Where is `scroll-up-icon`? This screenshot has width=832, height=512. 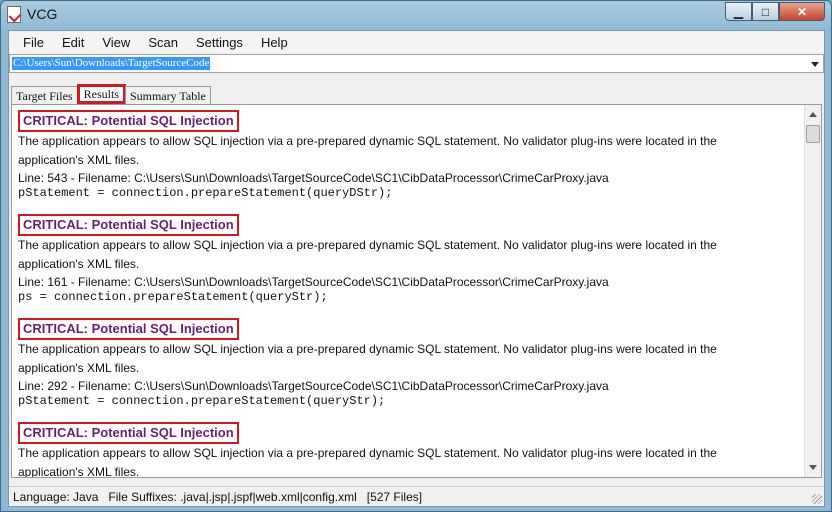
scroll-up-icon is located at coordinates (813, 114).